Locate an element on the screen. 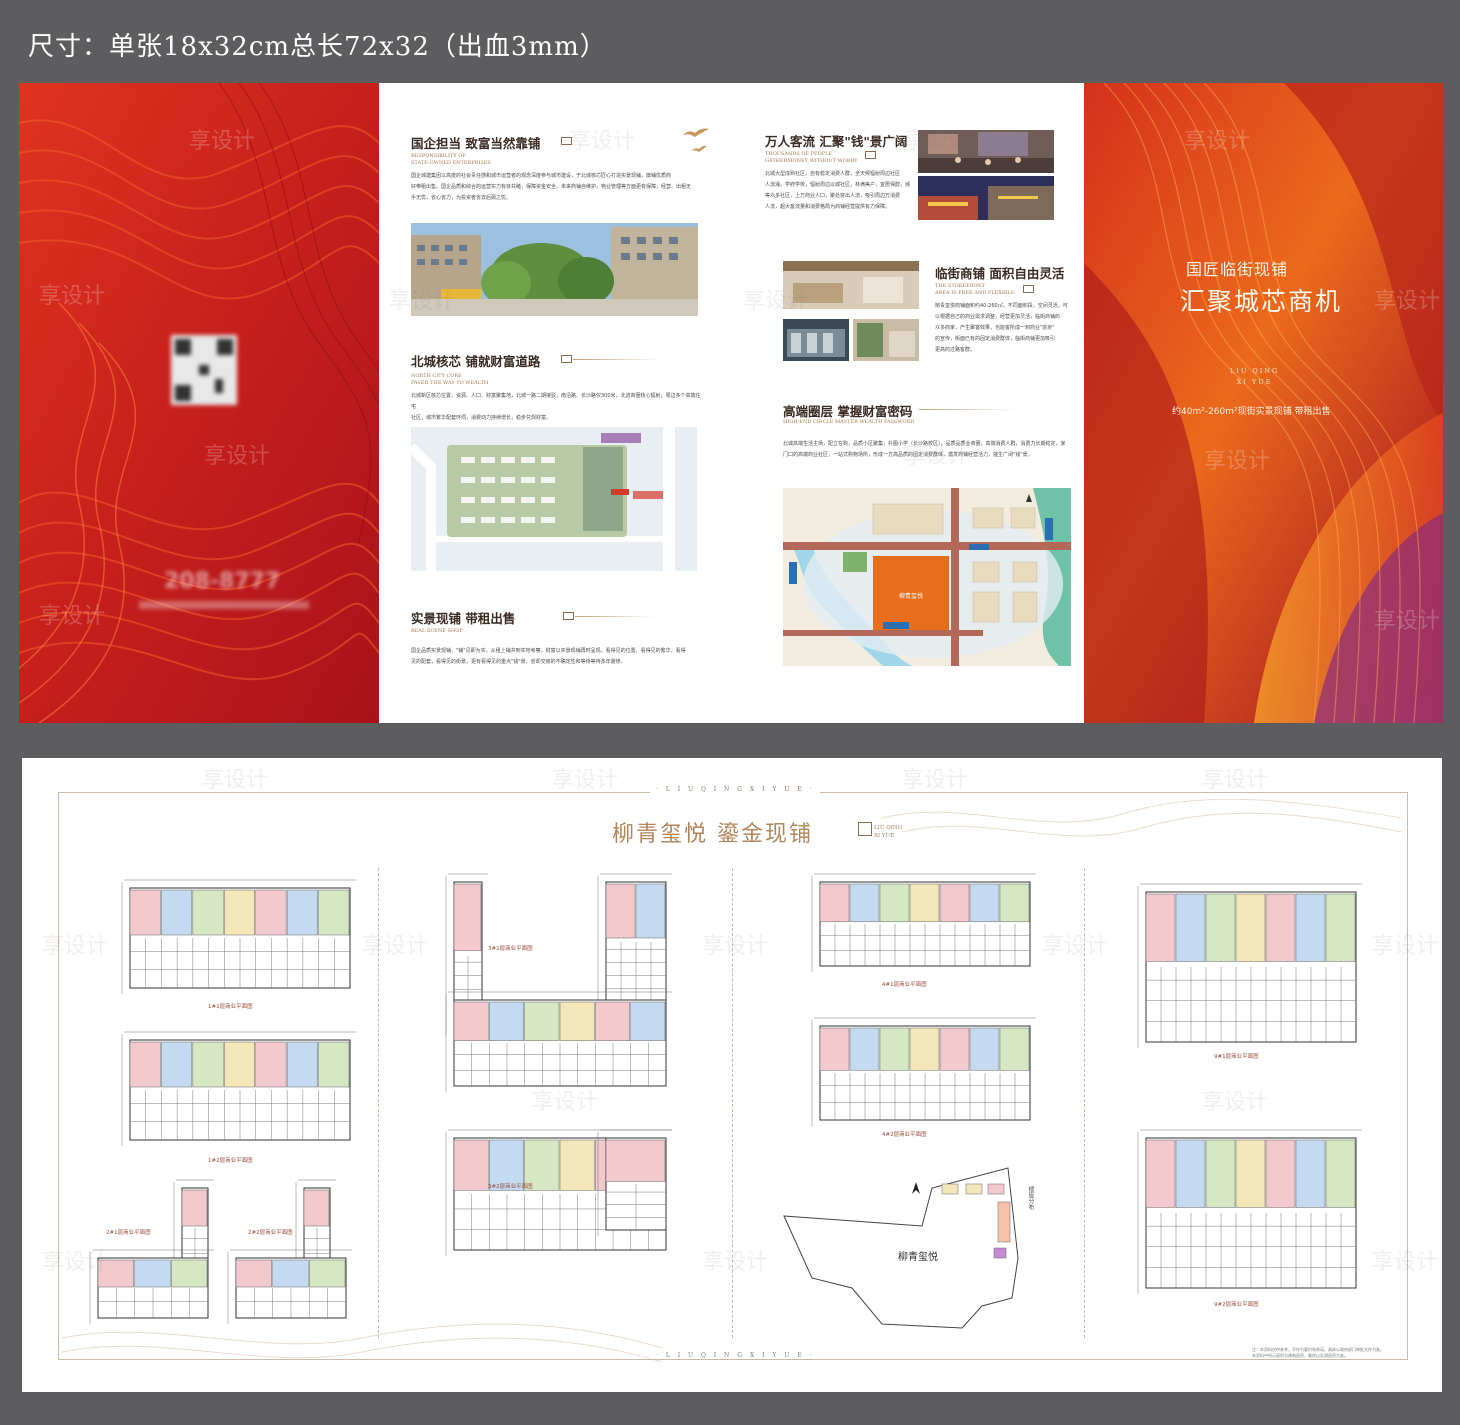 Image resolution: width=1460 pixels, height=1425 pixels. section-title: 北城核芯 铺就财富道路 is located at coordinates (476, 361).